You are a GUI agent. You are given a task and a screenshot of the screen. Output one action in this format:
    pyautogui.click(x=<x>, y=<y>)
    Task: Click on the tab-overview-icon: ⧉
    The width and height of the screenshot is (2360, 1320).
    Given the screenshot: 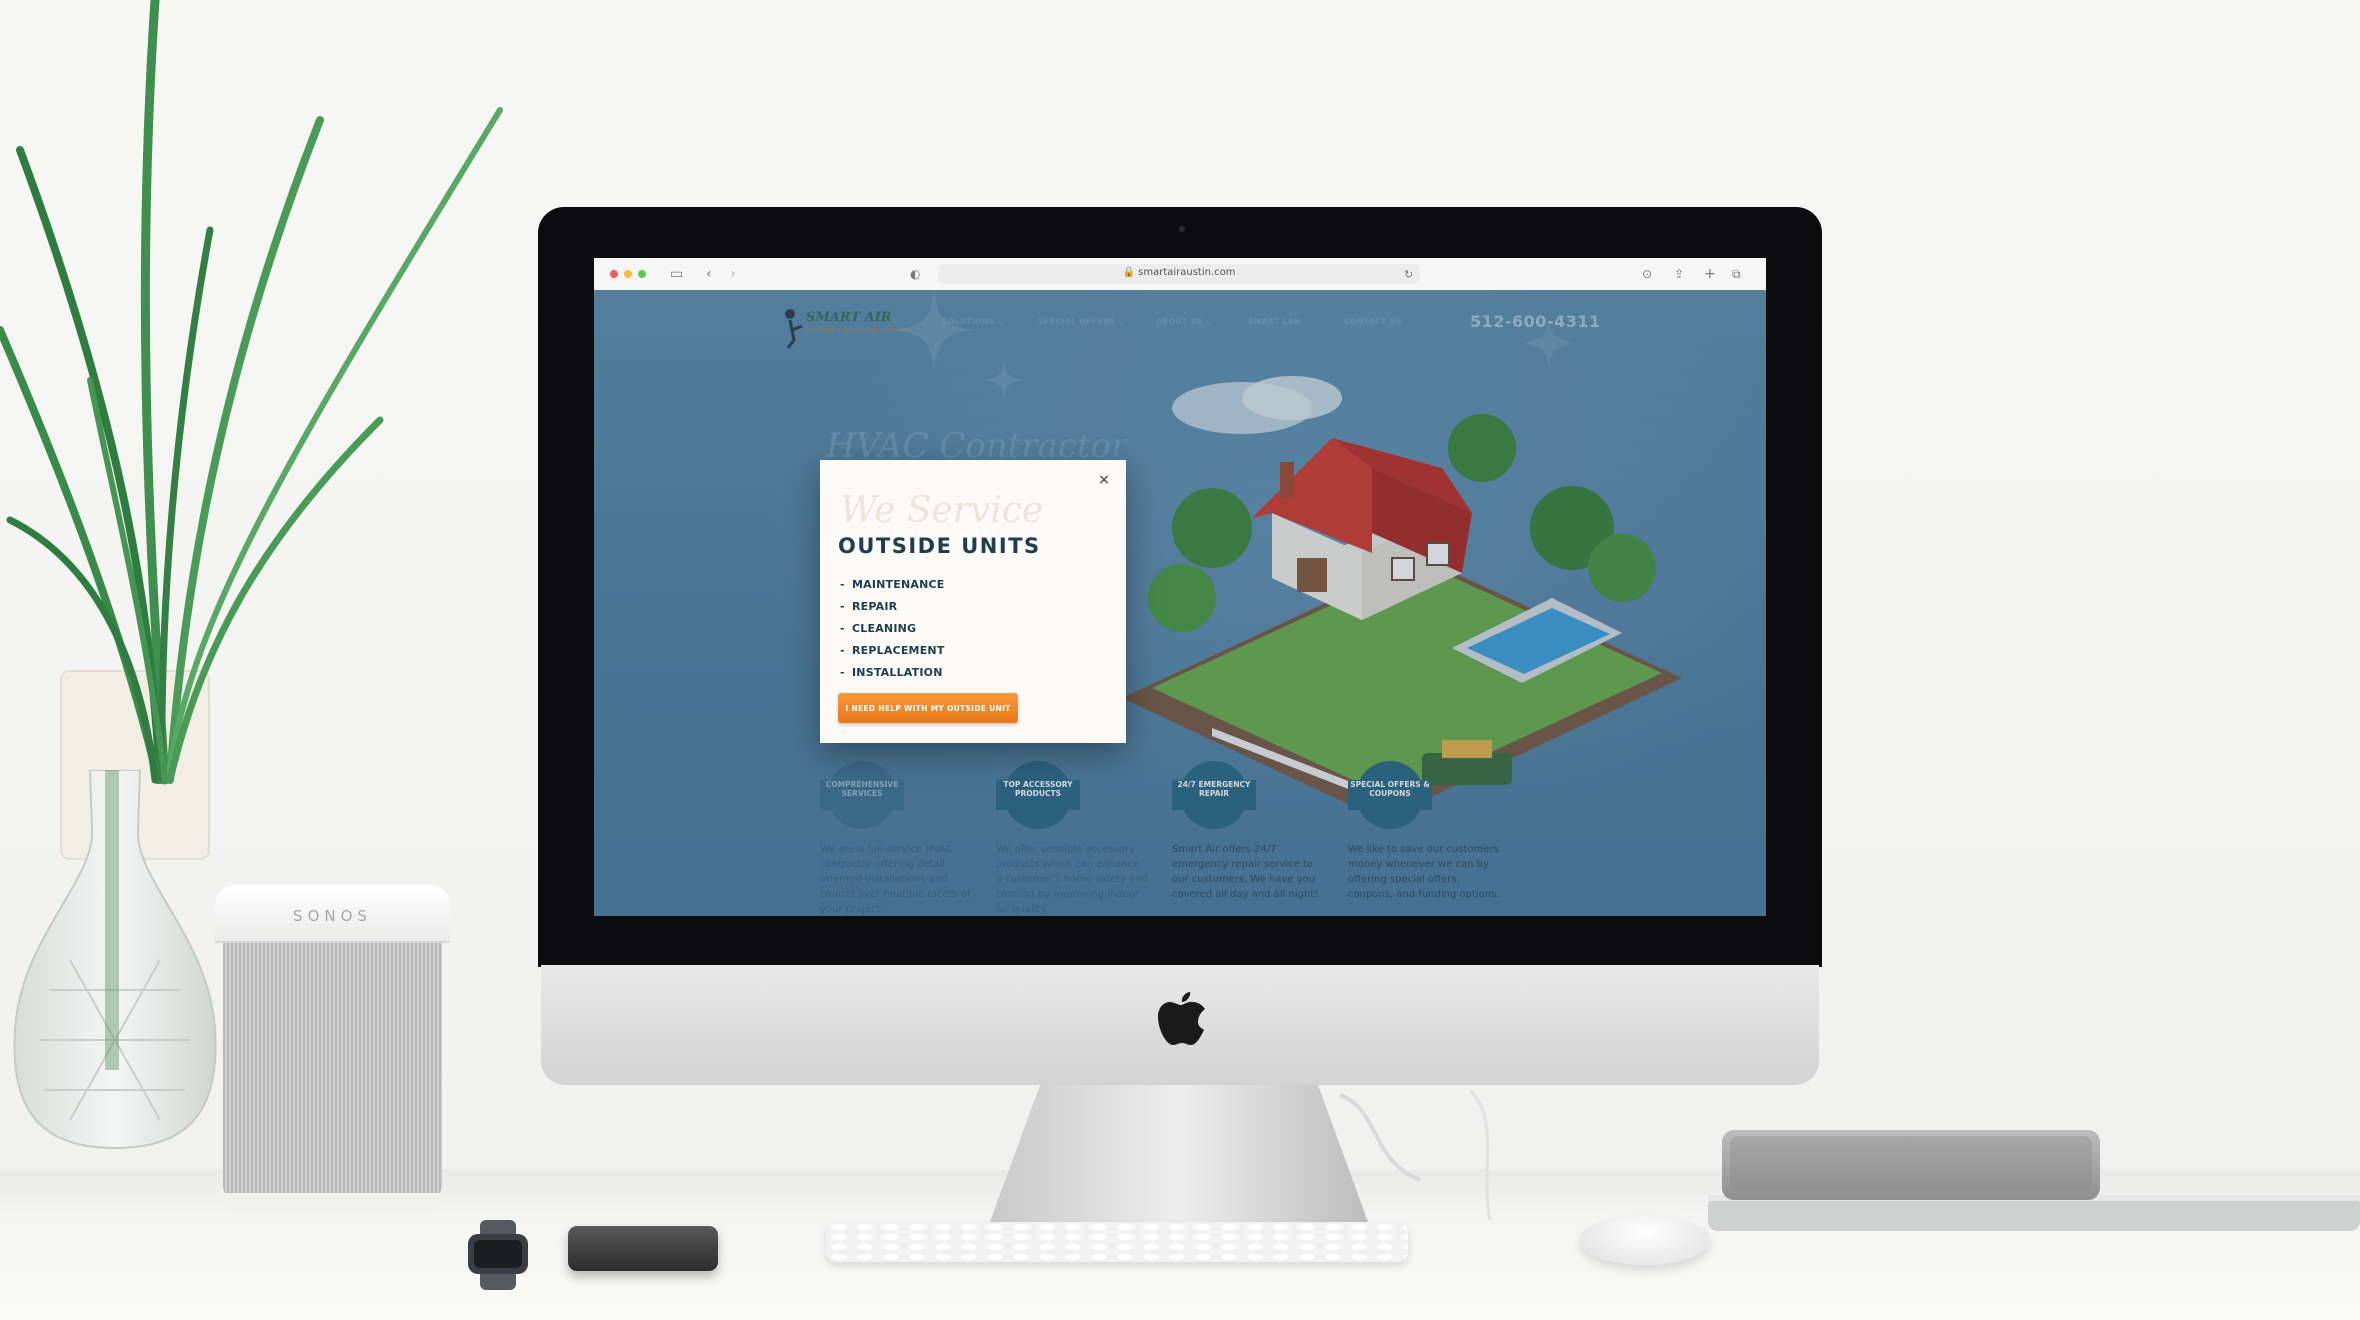 What is the action you would take?
    pyautogui.click(x=1736, y=274)
    